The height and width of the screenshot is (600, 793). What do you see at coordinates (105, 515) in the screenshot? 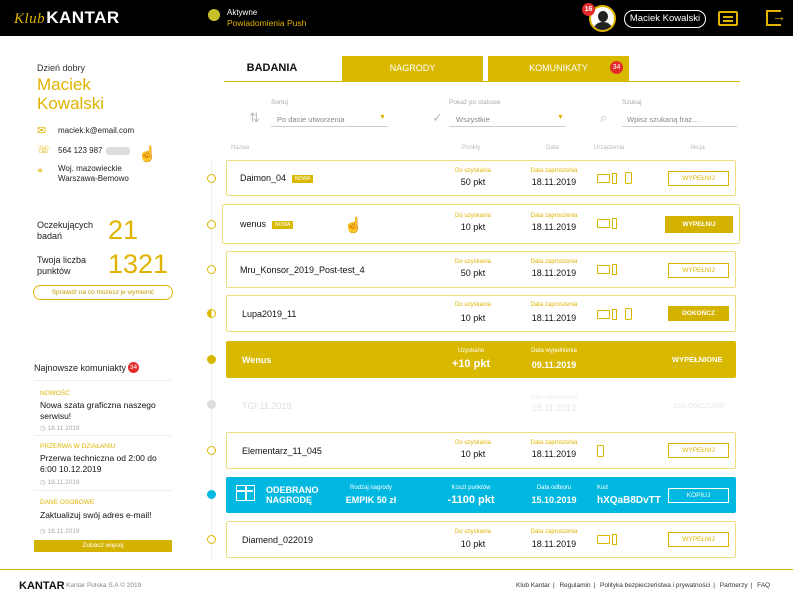
I see `news-item-text: Zaktualizuj swój adres e-mail!` at bounding box center [105, 515].